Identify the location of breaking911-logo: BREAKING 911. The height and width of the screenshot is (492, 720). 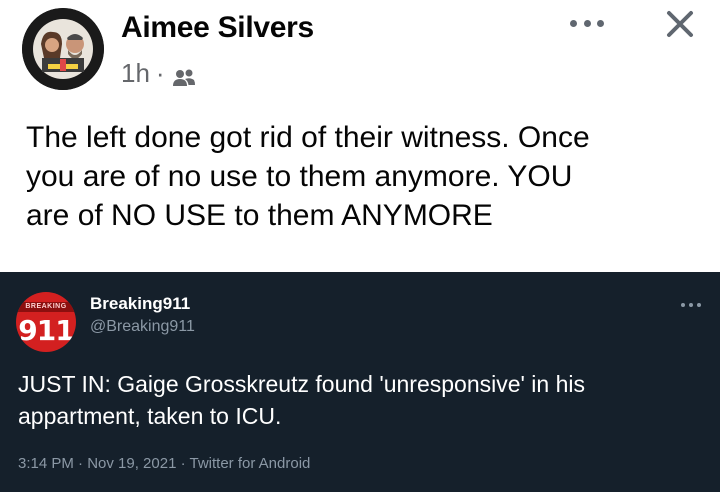
(46, 322).